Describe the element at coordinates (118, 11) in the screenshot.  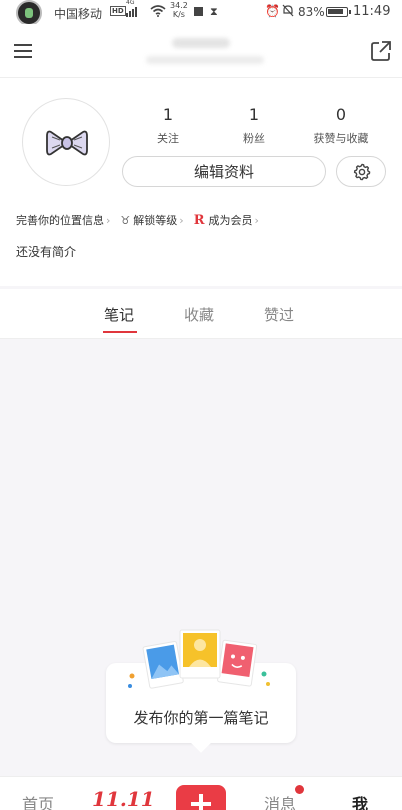
I see `hd-badge: HD` at that location.